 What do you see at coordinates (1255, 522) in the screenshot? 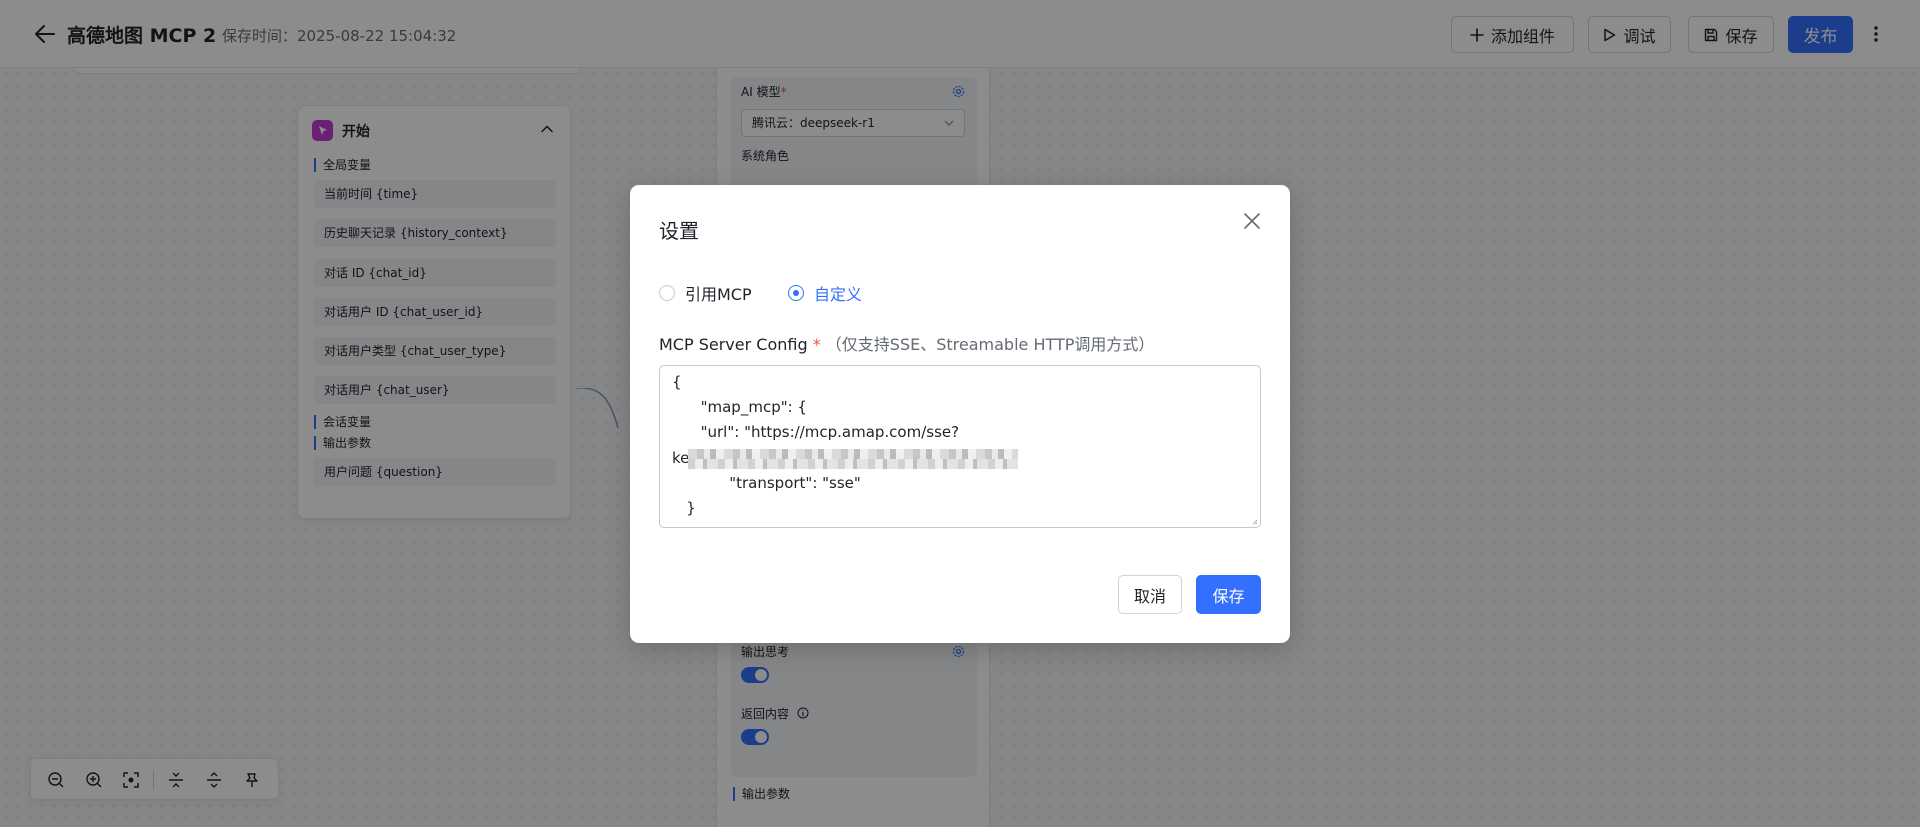
I see `resize-grip-icon` at bounding box center [1255, 522].